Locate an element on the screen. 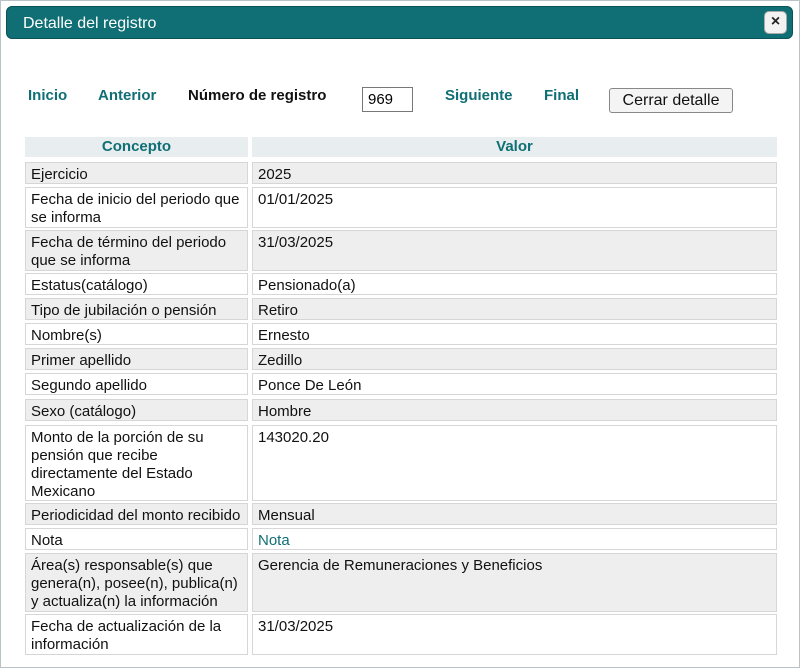 This screenshot has width=800, height=668. row-valor: Pensionado(a) is located at coordinates (514, 284).